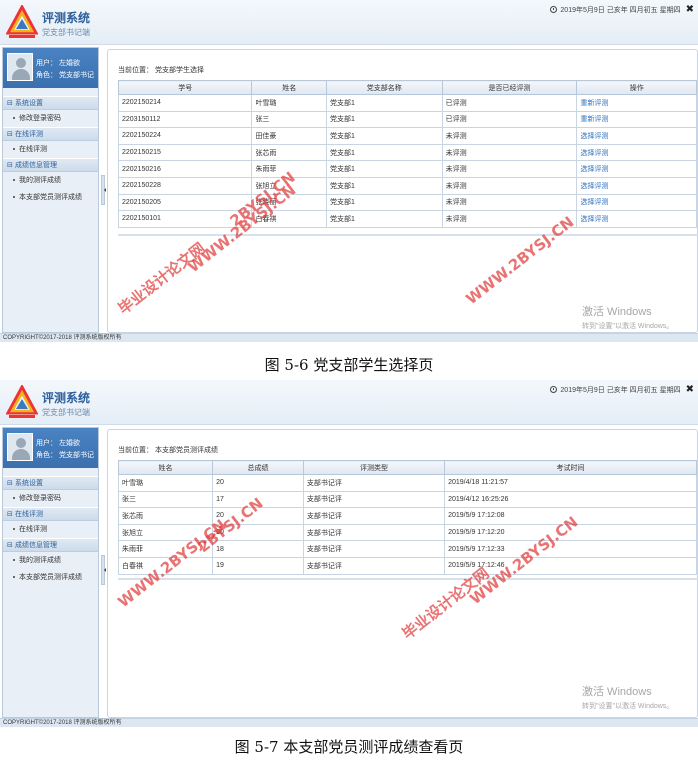  Describe the element at coordinates (509, 87) in the screenshot. I see `column-header: 是否已经评测` at that location.